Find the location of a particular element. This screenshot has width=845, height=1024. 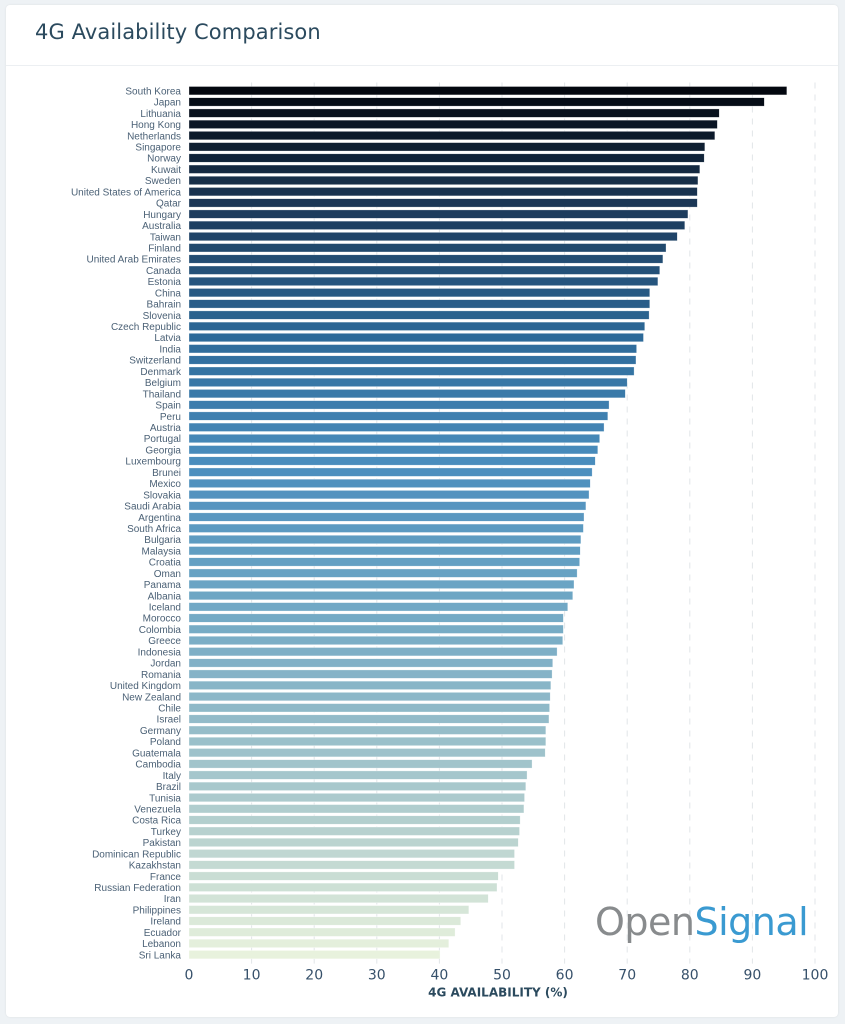

bar-lithuania is located at coordinates (454, 113).